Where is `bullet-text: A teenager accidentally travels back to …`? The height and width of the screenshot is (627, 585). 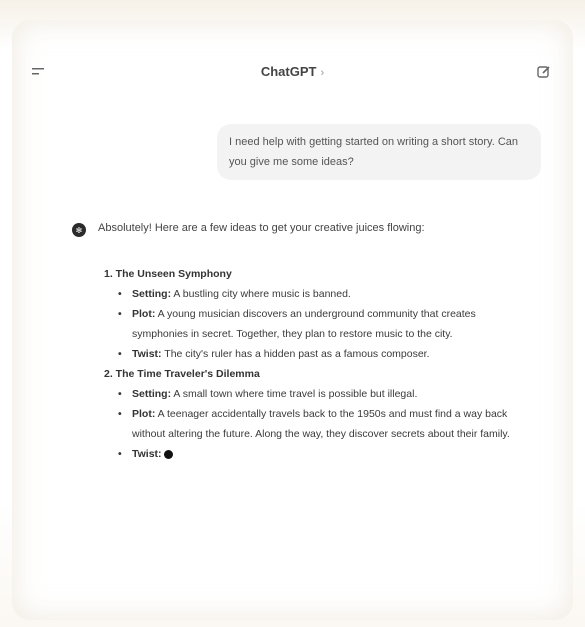 bullet-text: A teenager accidentally travels back to … is located at coordinates (321, 424).